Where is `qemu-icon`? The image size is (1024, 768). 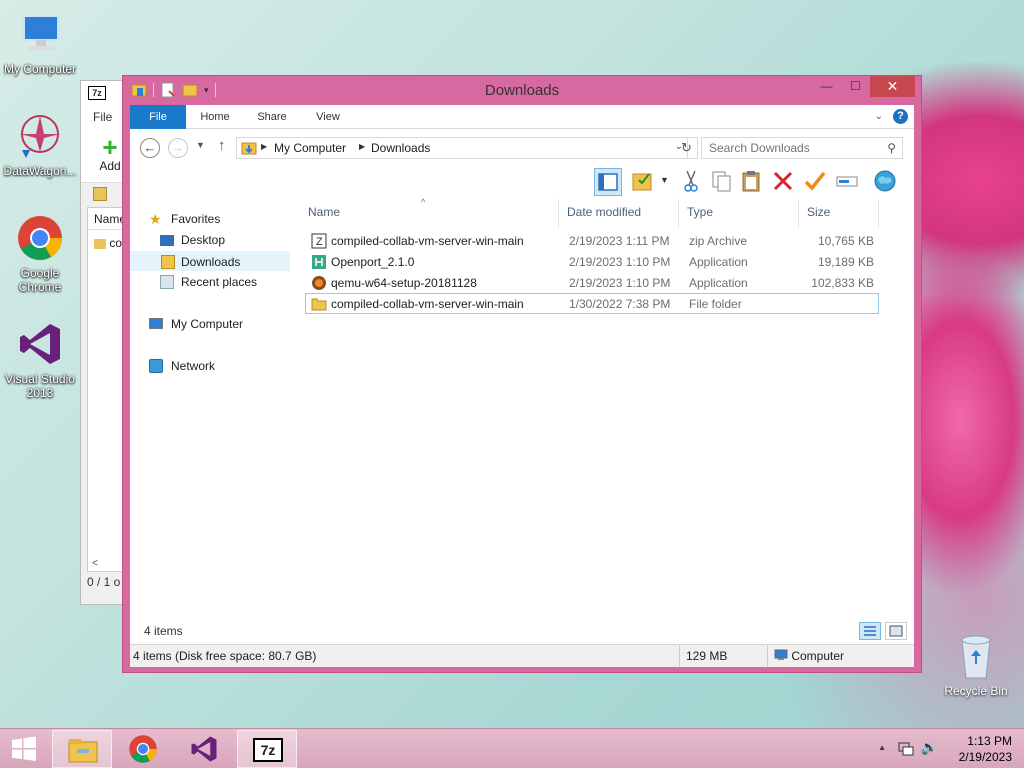
qemu-icon is located at coordinates (319, 283).